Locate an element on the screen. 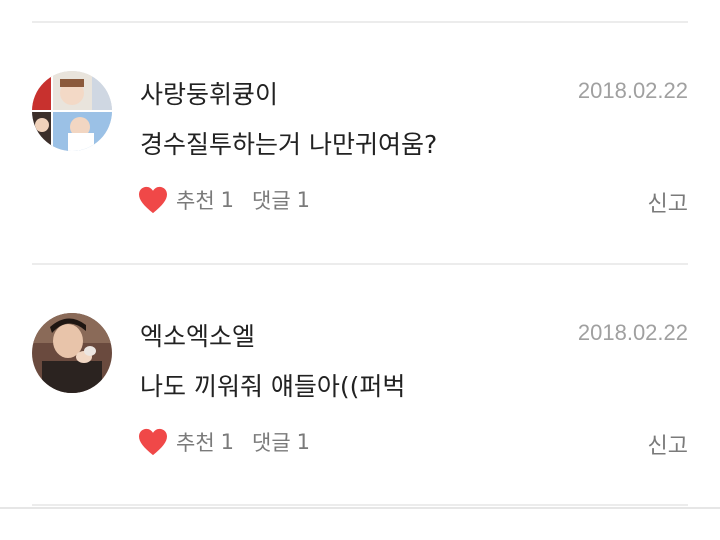 The image size is (720, 540). comment-text: 경수질투하는거 나만귀여움? is located at coordinates (289, 144).